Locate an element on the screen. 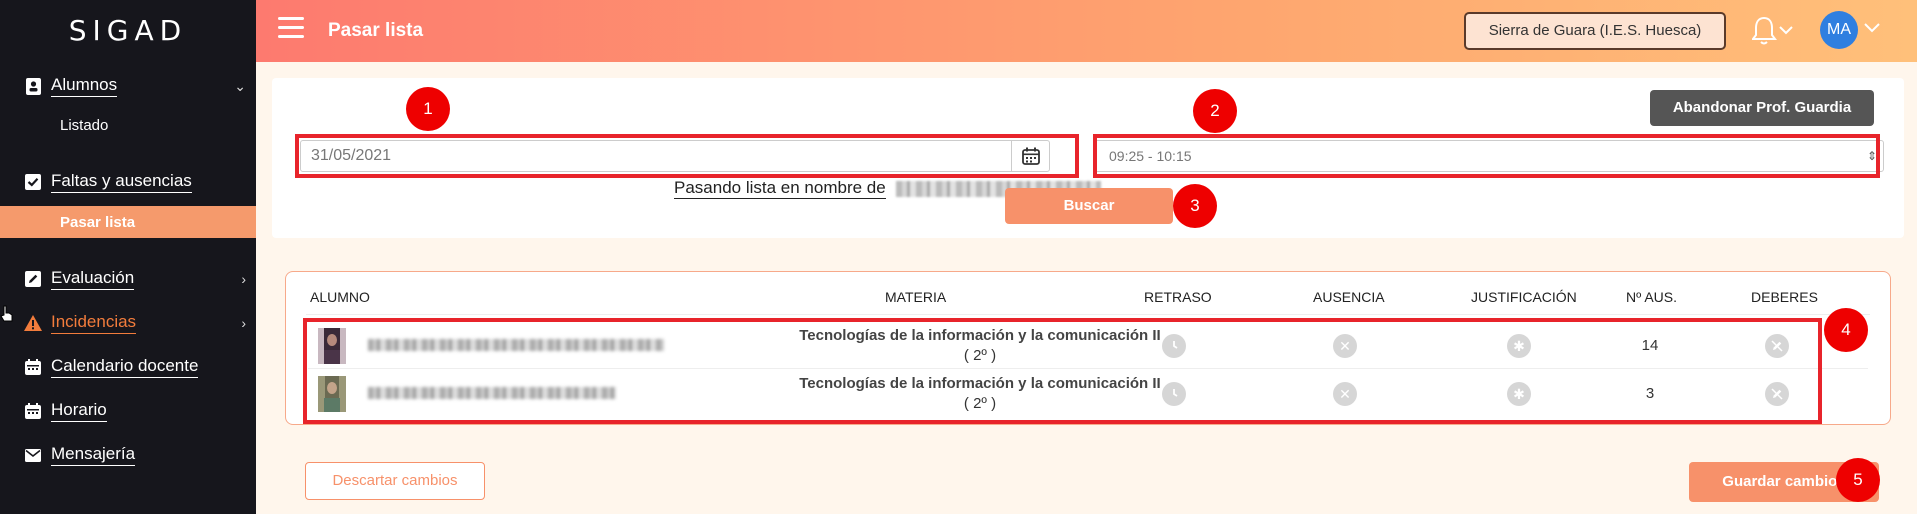 The width and height of the screenshot is (1917, 514). page-title: Pasar lista is located at coordinates (376, 30).